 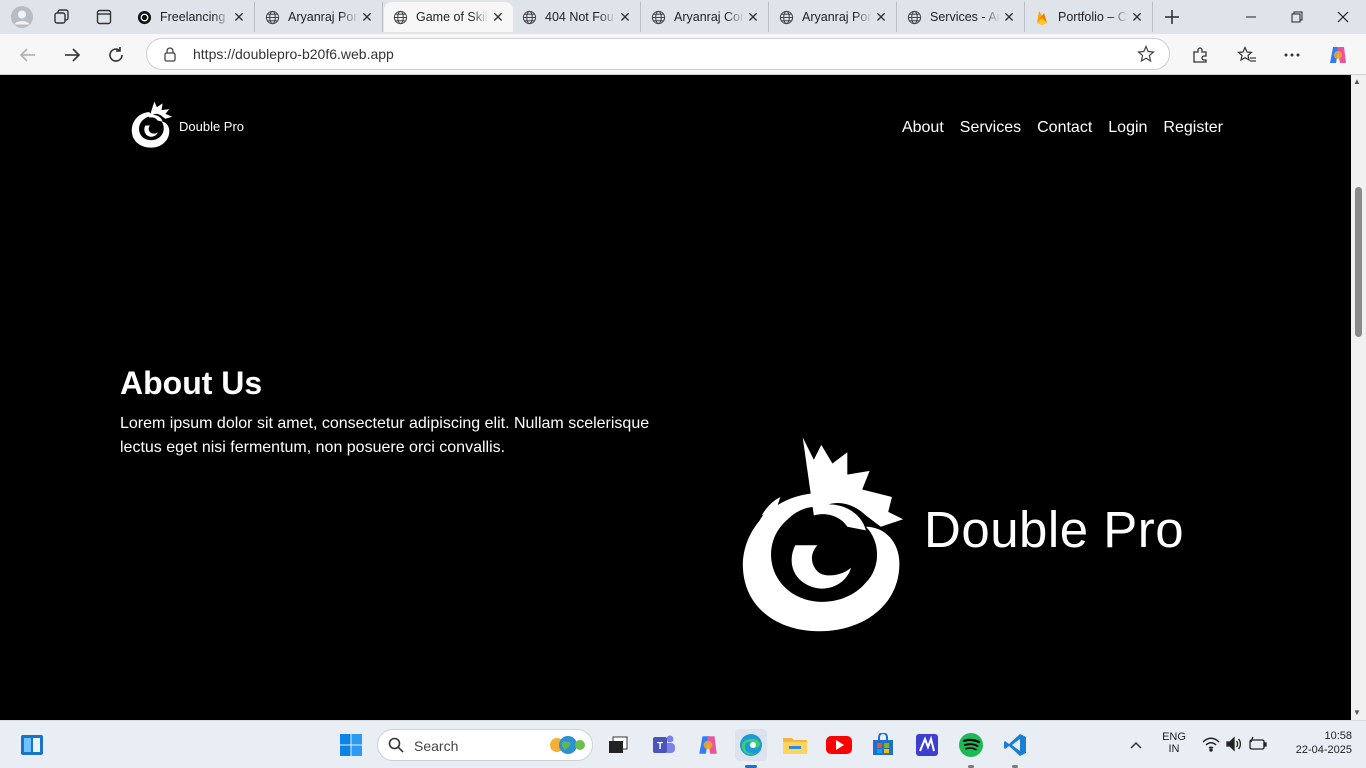 What do you see at coordinates (1174, 749) in the screenshot?
I see `region-code: IN` at bounding box center [1174, 749].